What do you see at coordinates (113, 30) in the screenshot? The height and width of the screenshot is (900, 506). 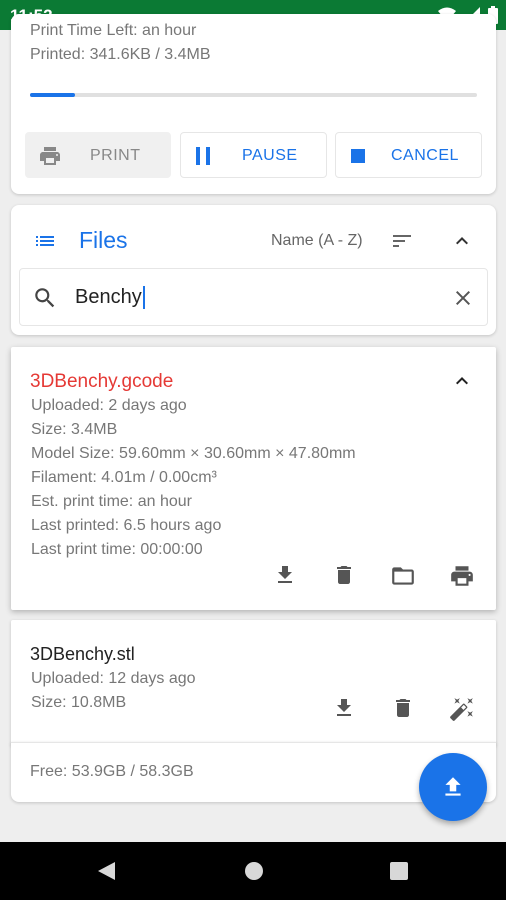 I see `print-time-left: Print Time Left: an hour` at bounding box center [113, 30].